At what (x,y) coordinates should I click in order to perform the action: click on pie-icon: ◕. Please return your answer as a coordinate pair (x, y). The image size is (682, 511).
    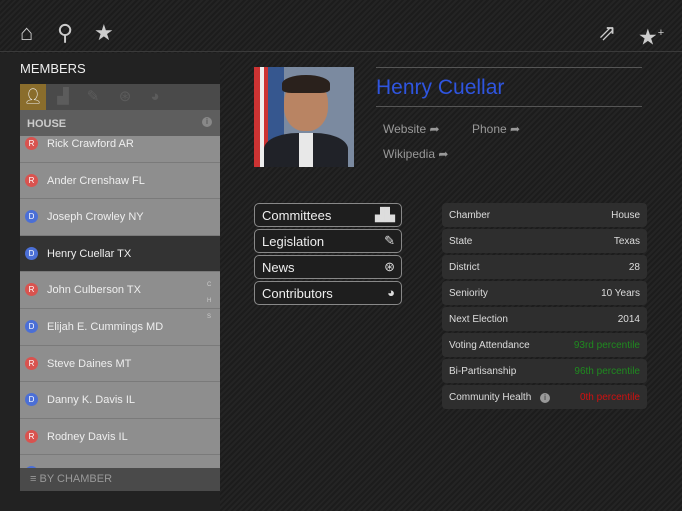
    Looking at the image, I should click on (391, 292).